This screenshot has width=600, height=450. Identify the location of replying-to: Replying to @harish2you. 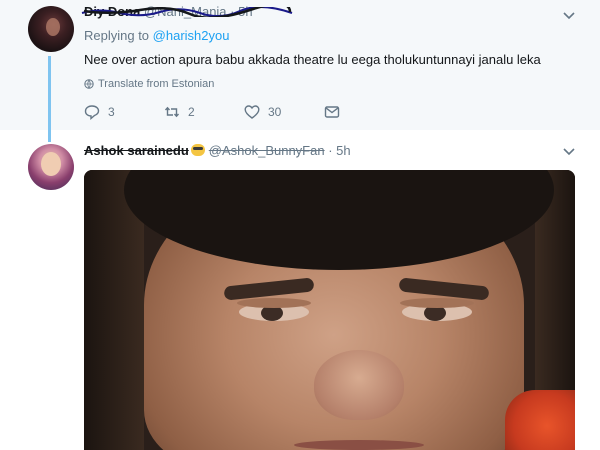
(156, 35).